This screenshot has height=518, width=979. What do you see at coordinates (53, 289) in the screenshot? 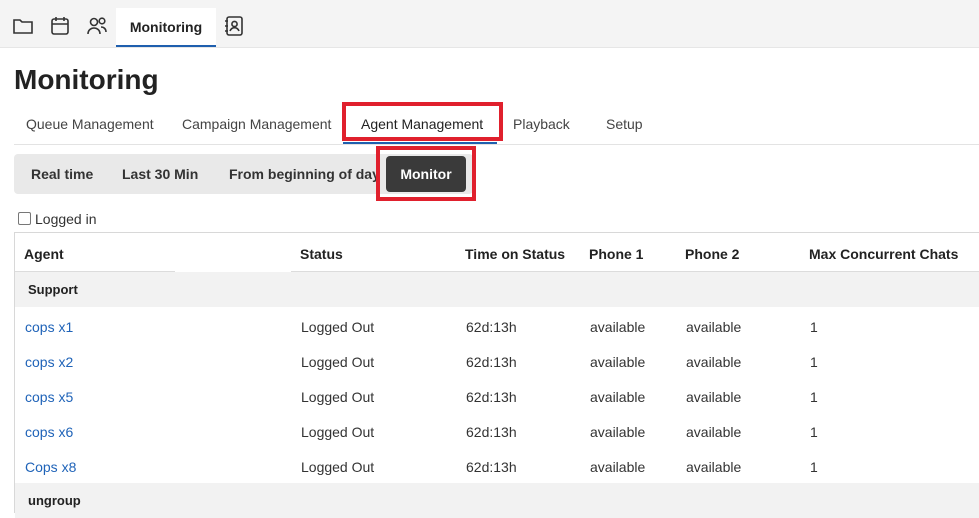
I see `group-name: Support` at bounding box center [53, 289].